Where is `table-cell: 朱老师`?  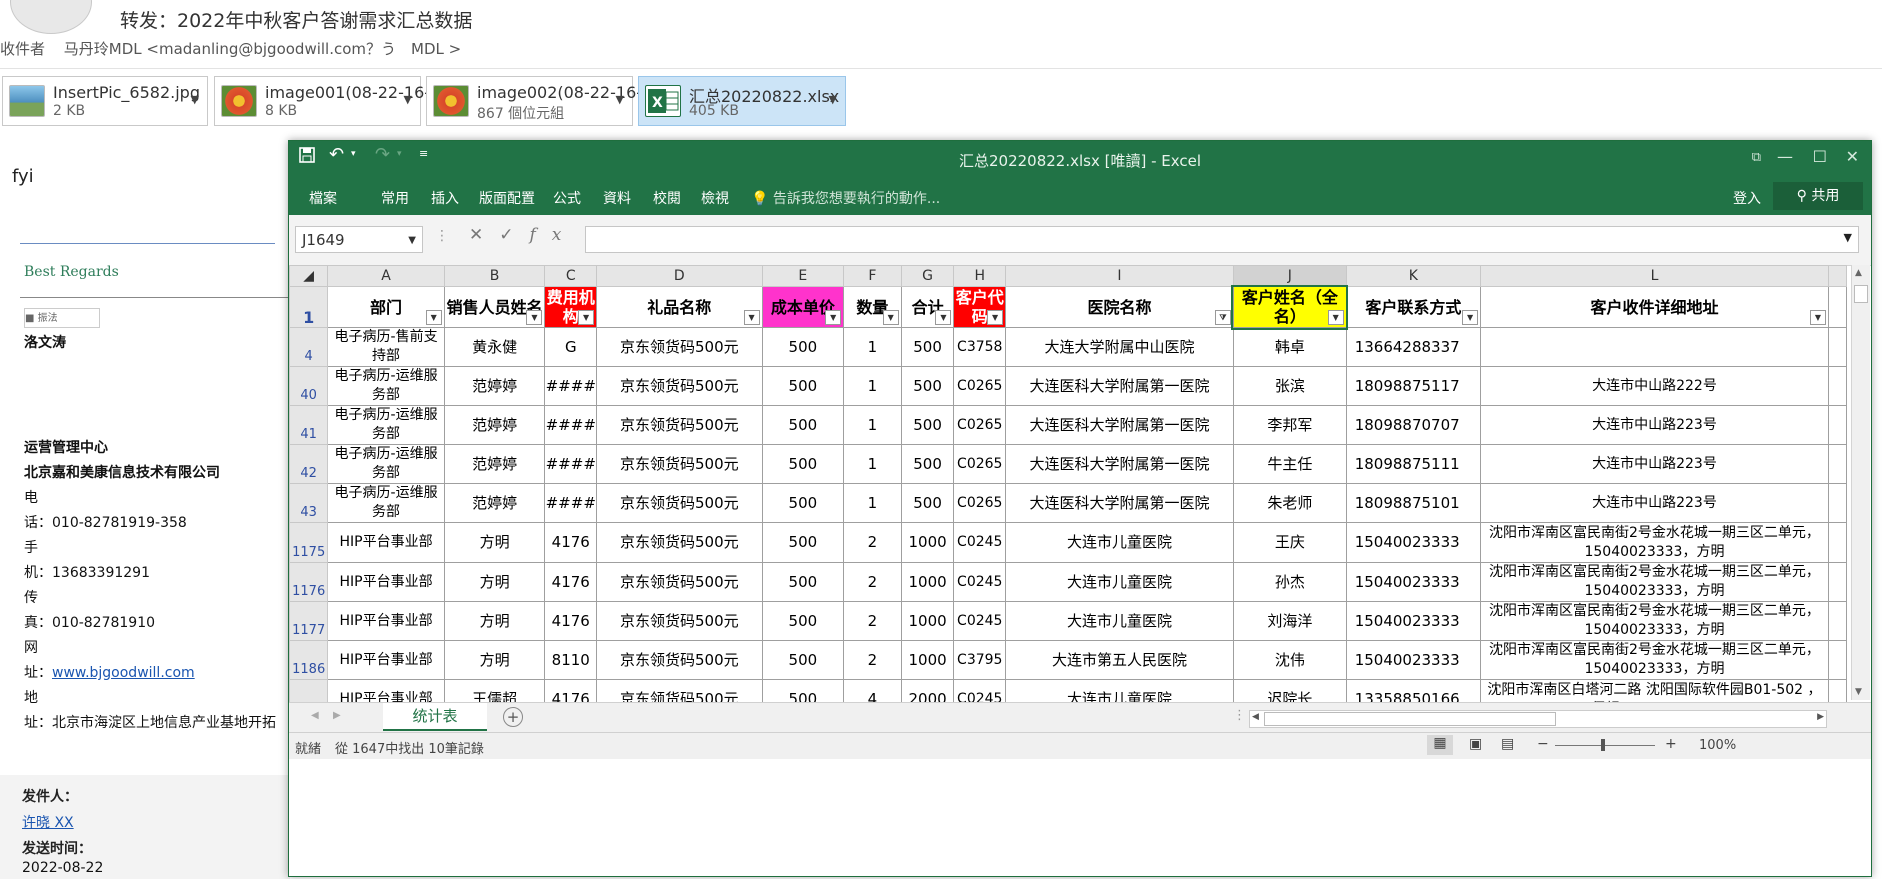 table-cell: 朱老师 is located at coordinates (1289, 503).